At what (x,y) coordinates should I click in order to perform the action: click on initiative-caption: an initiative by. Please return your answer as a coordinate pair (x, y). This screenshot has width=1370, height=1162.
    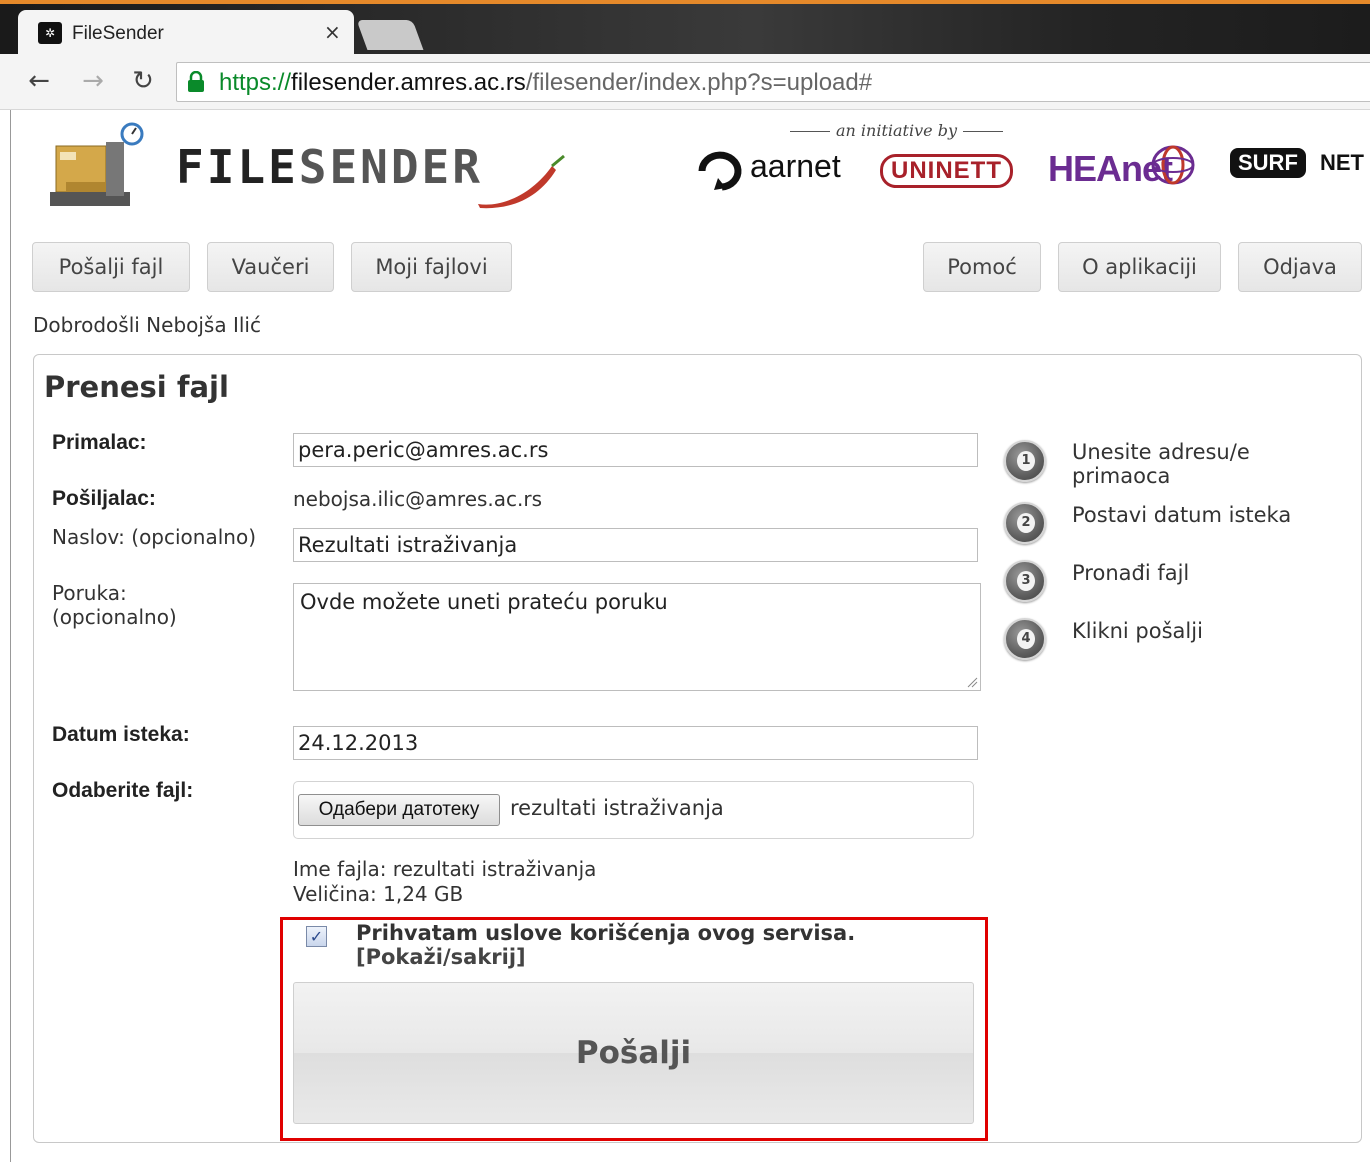
    Looking at the image, I should click on (896, 130).